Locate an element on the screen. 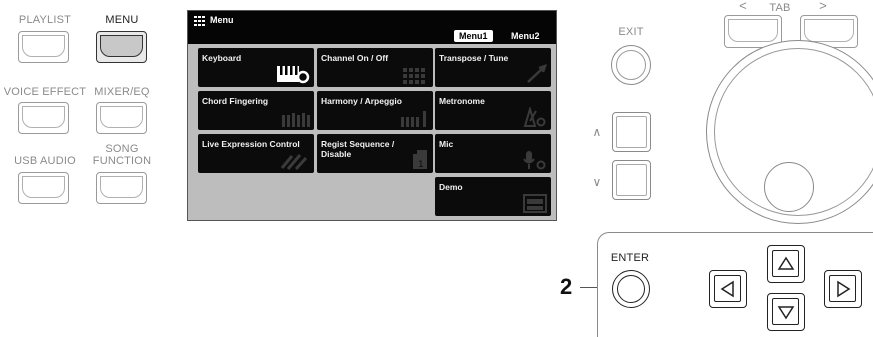 Image resolution: width=873 pixels, height=337 pixels. menu-item-transpose-tune: Transpose / Tune is located at coordinates (493, 67).